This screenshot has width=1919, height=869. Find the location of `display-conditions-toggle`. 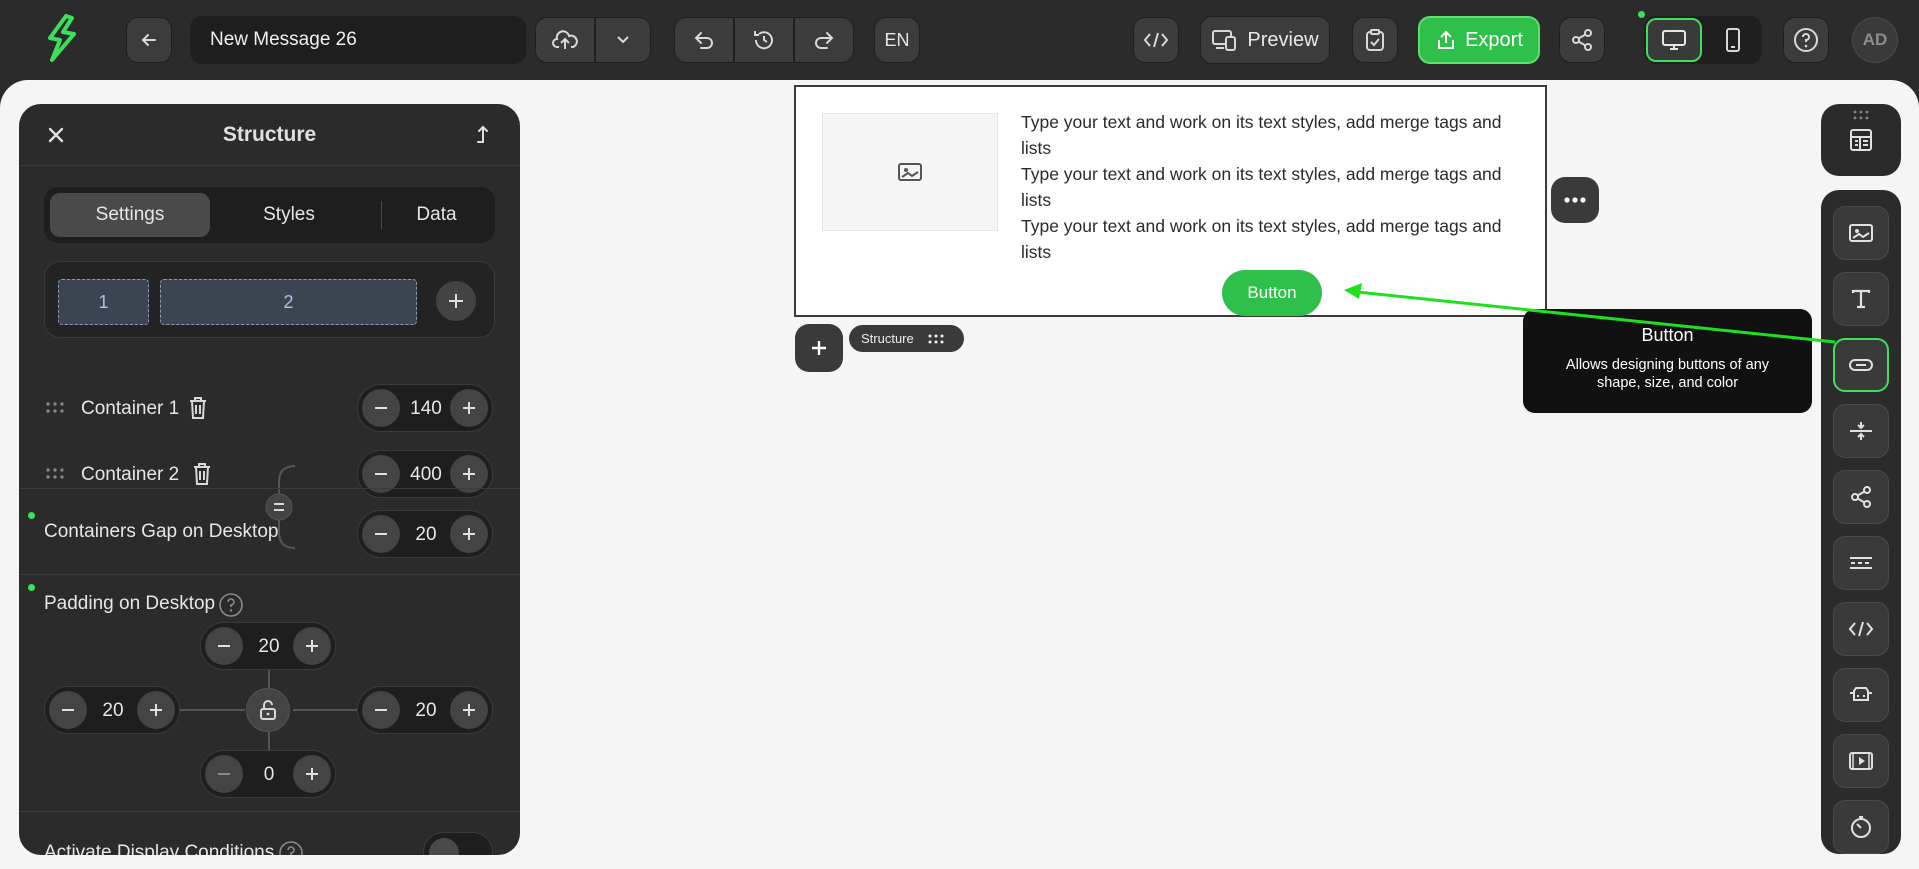

display-conditions-toggle is located at coordinates (458, 843).